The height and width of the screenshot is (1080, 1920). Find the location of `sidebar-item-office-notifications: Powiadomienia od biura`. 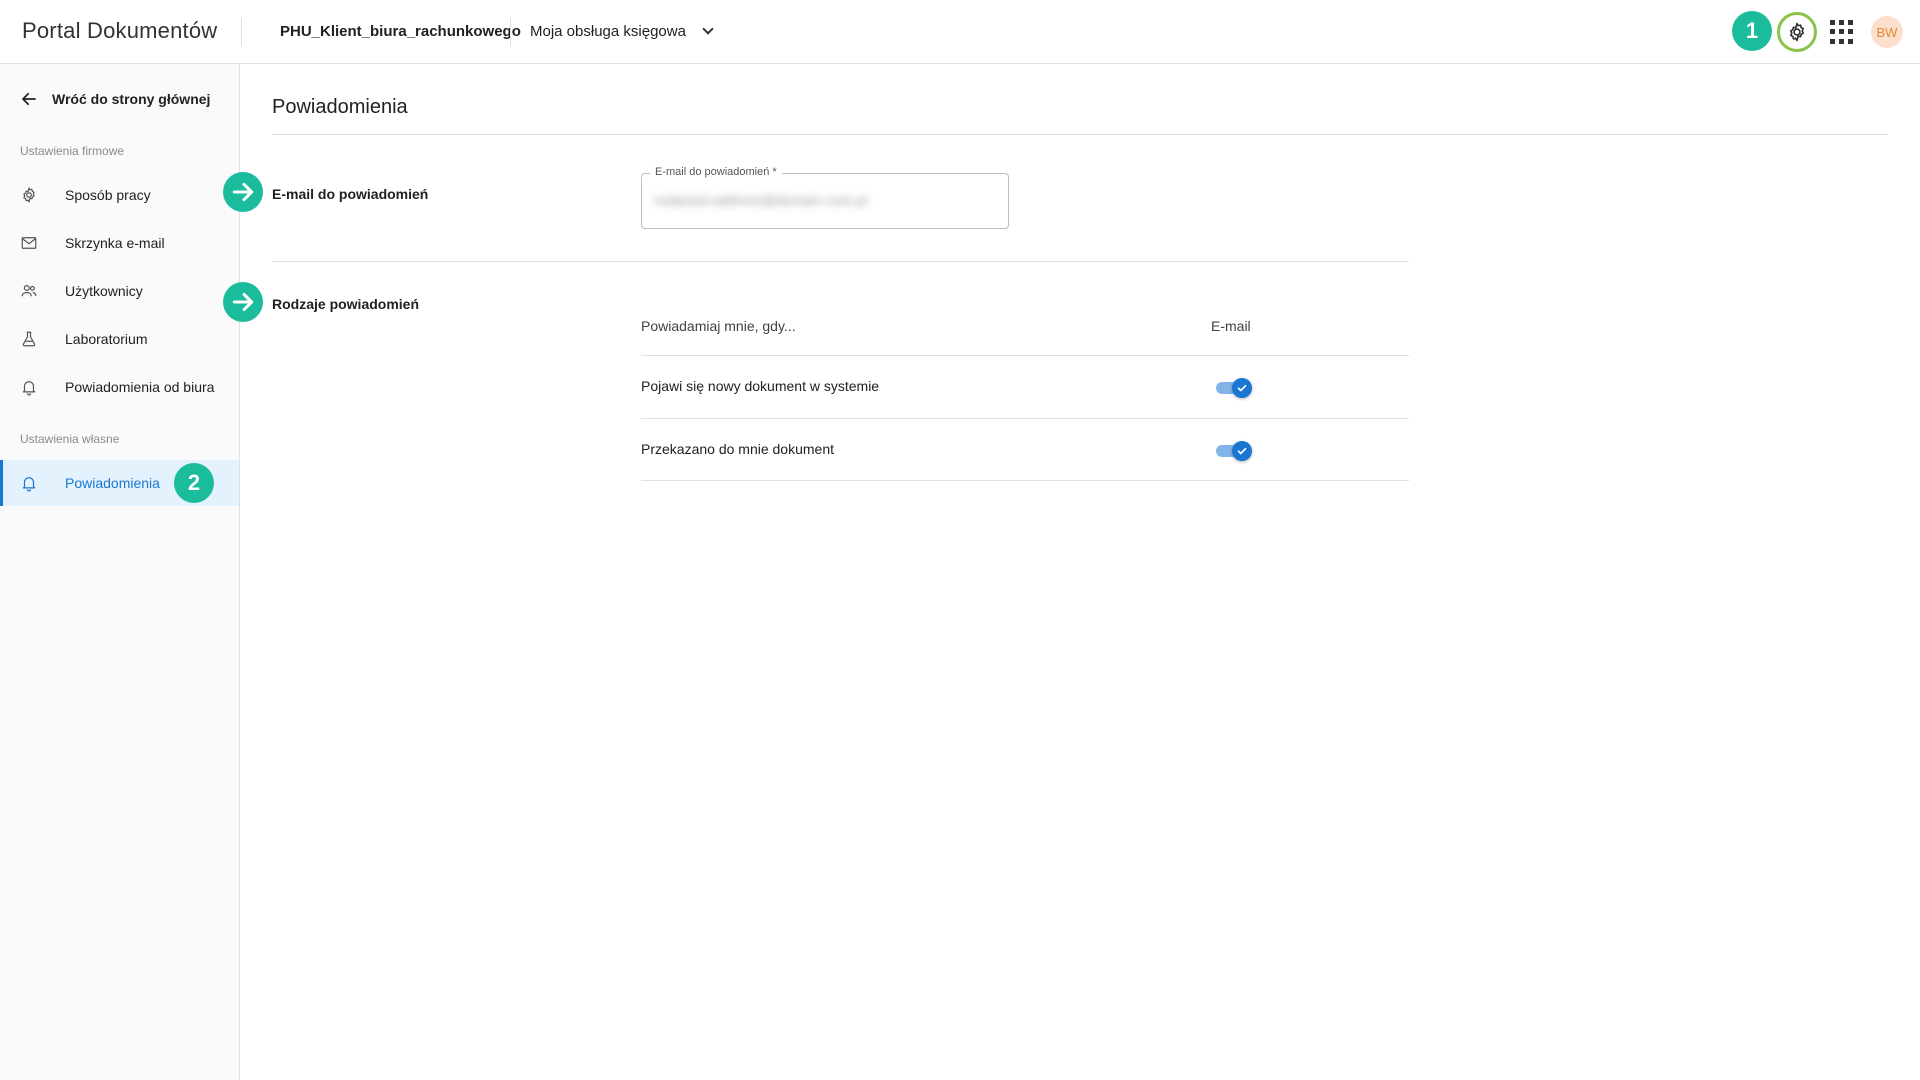

sidebar-item-office-notifications: Powiadomienia od biura is located at coordinates (119, 387).